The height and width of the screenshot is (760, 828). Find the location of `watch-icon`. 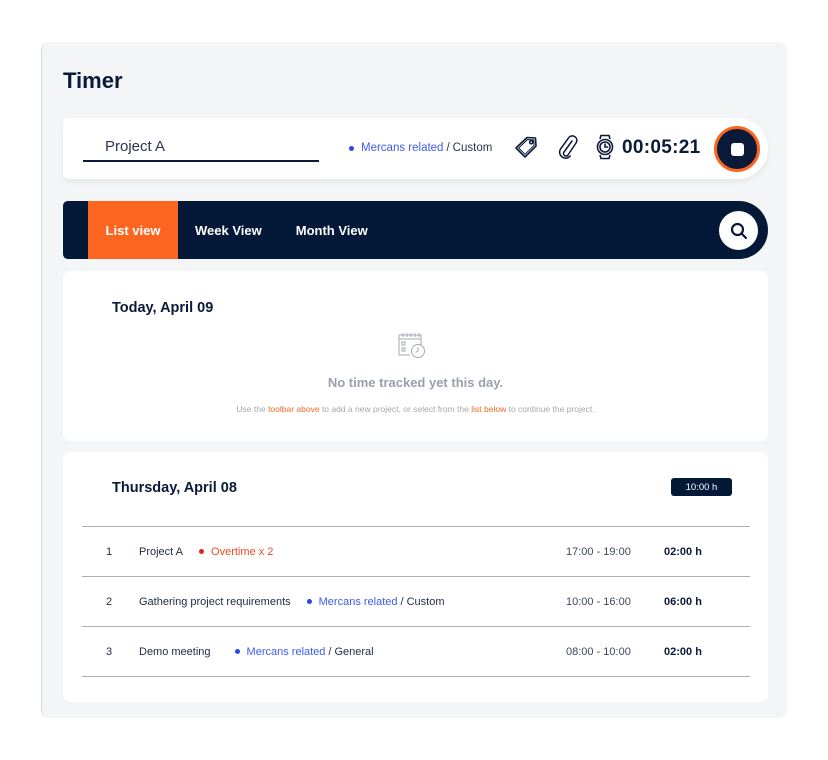

watch-icon is located at coordinates (605, 147).